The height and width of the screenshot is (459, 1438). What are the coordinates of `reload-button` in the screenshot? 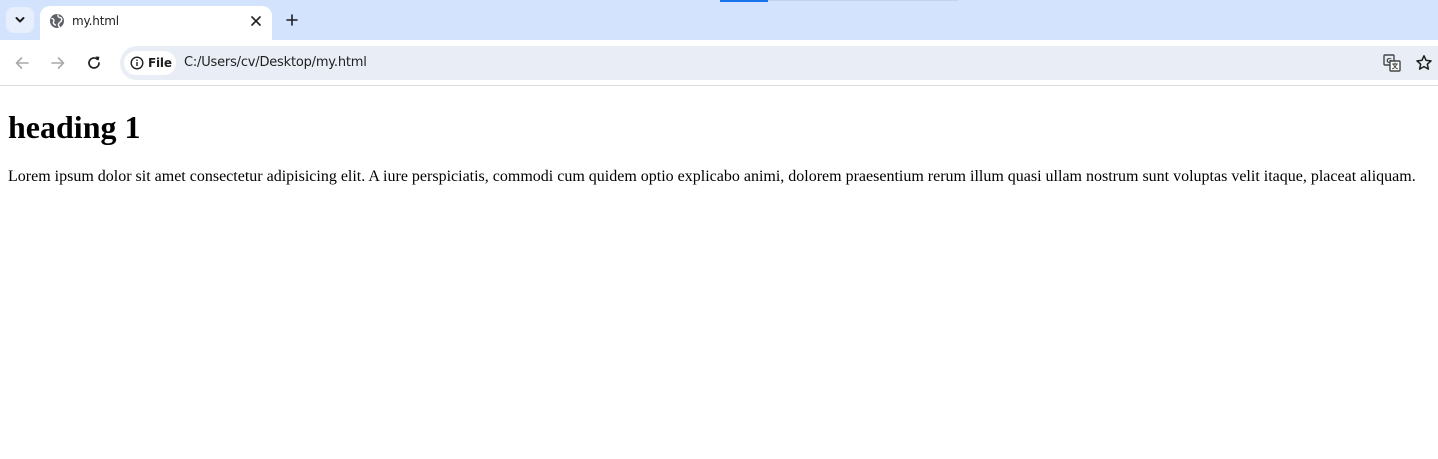 It's located at (94, 63).